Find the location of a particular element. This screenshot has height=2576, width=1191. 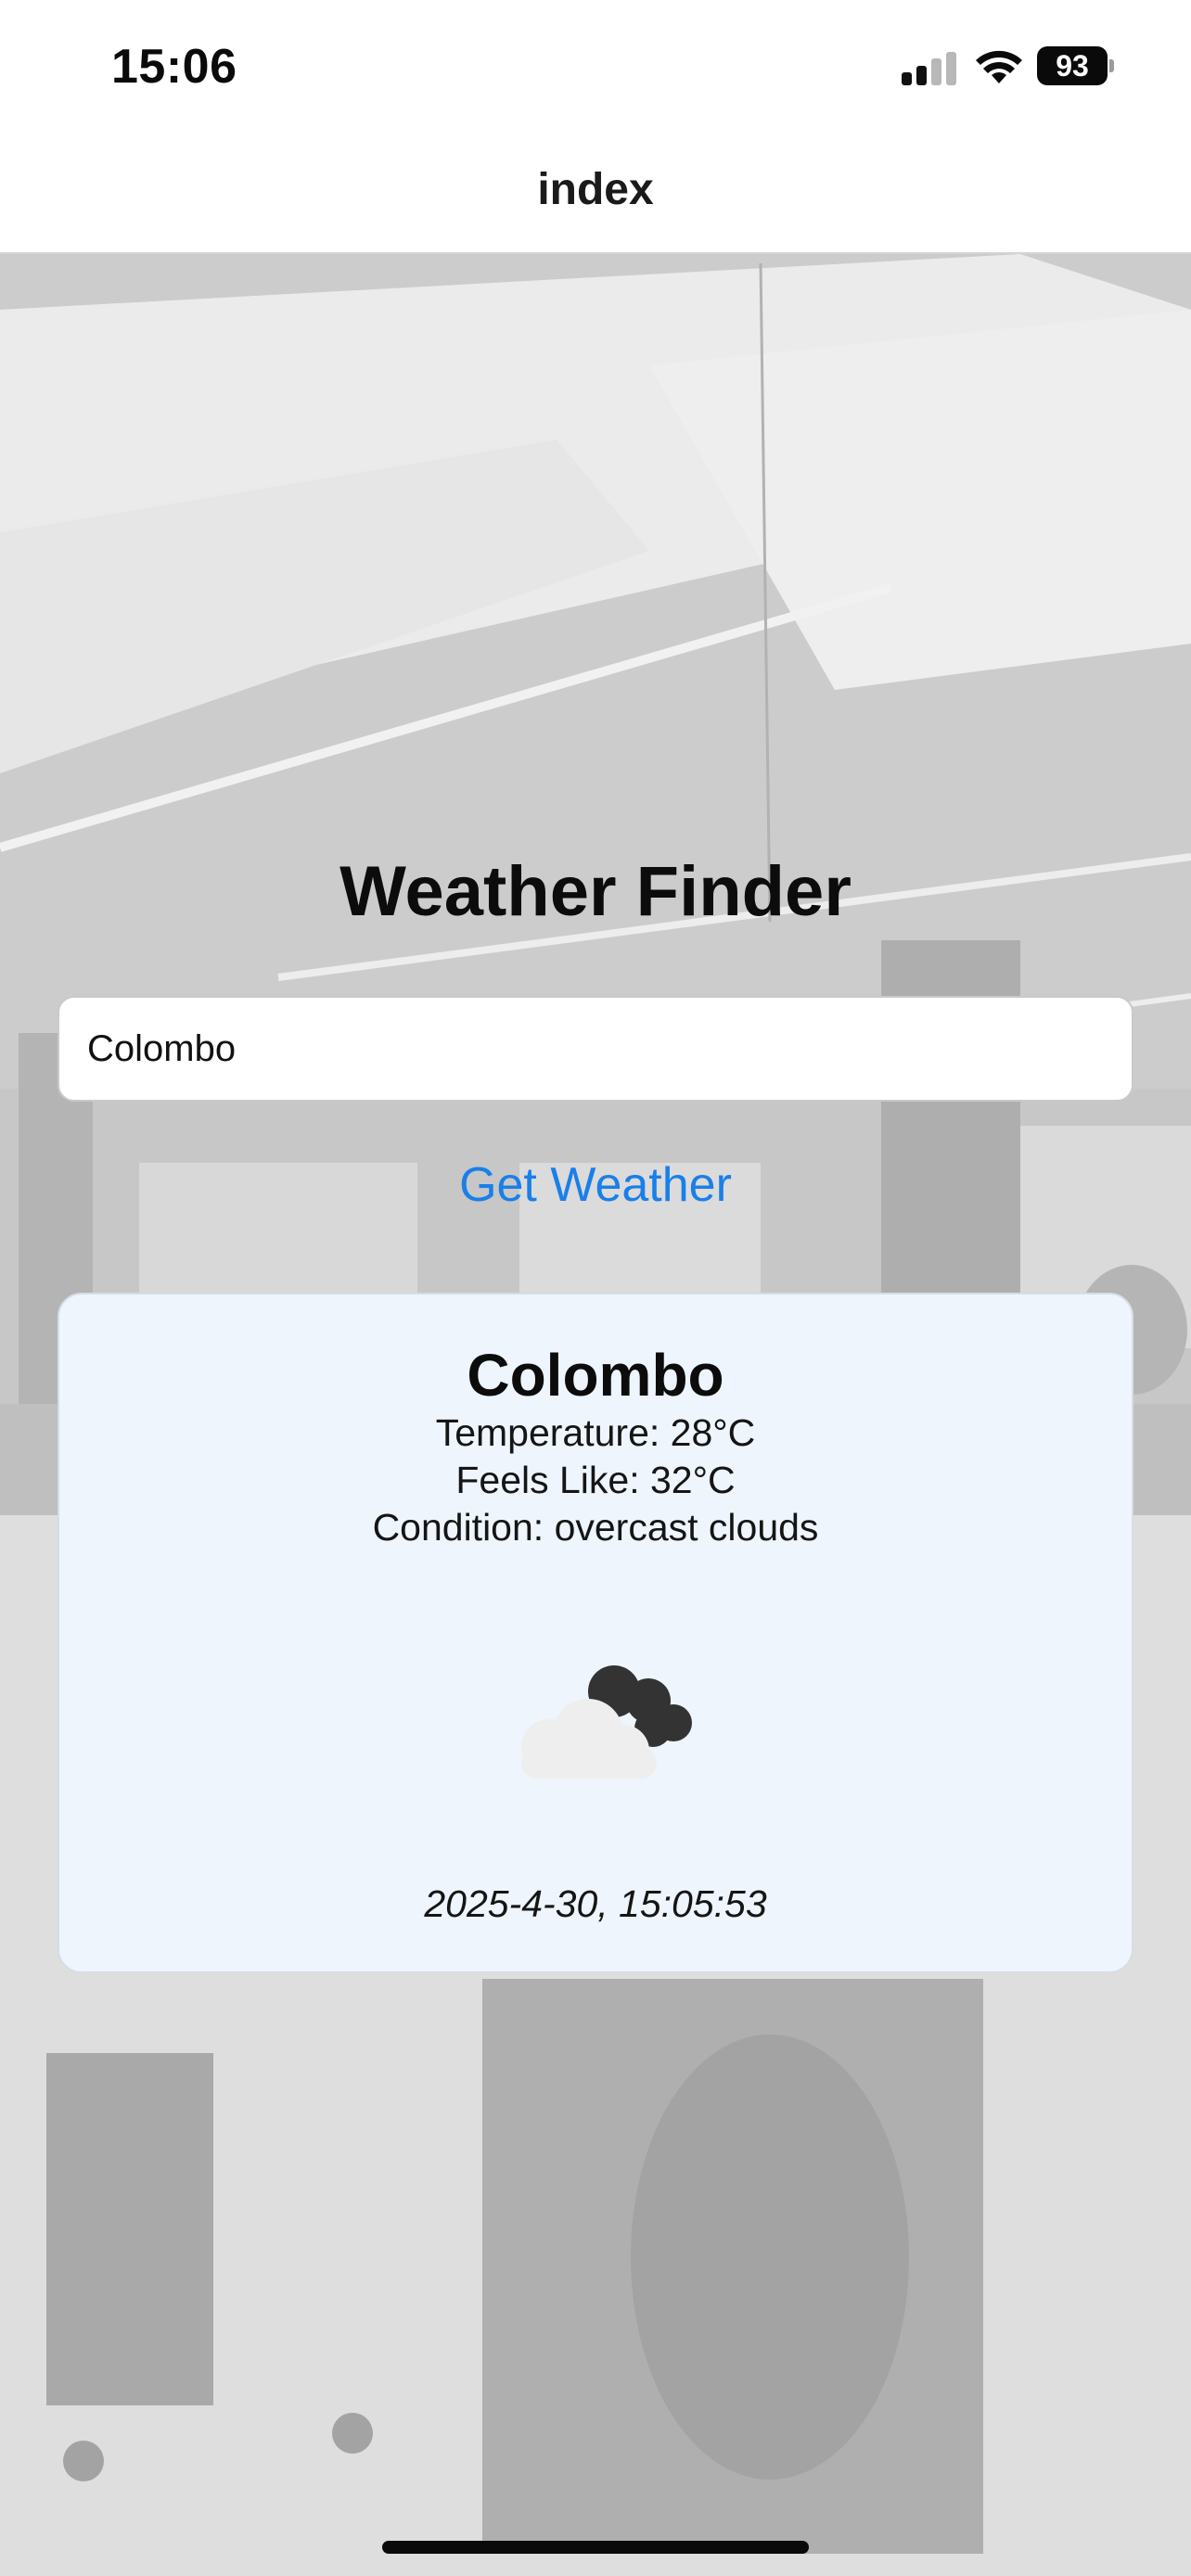

city-name: Colombo is located at coordinates (595, 1376).